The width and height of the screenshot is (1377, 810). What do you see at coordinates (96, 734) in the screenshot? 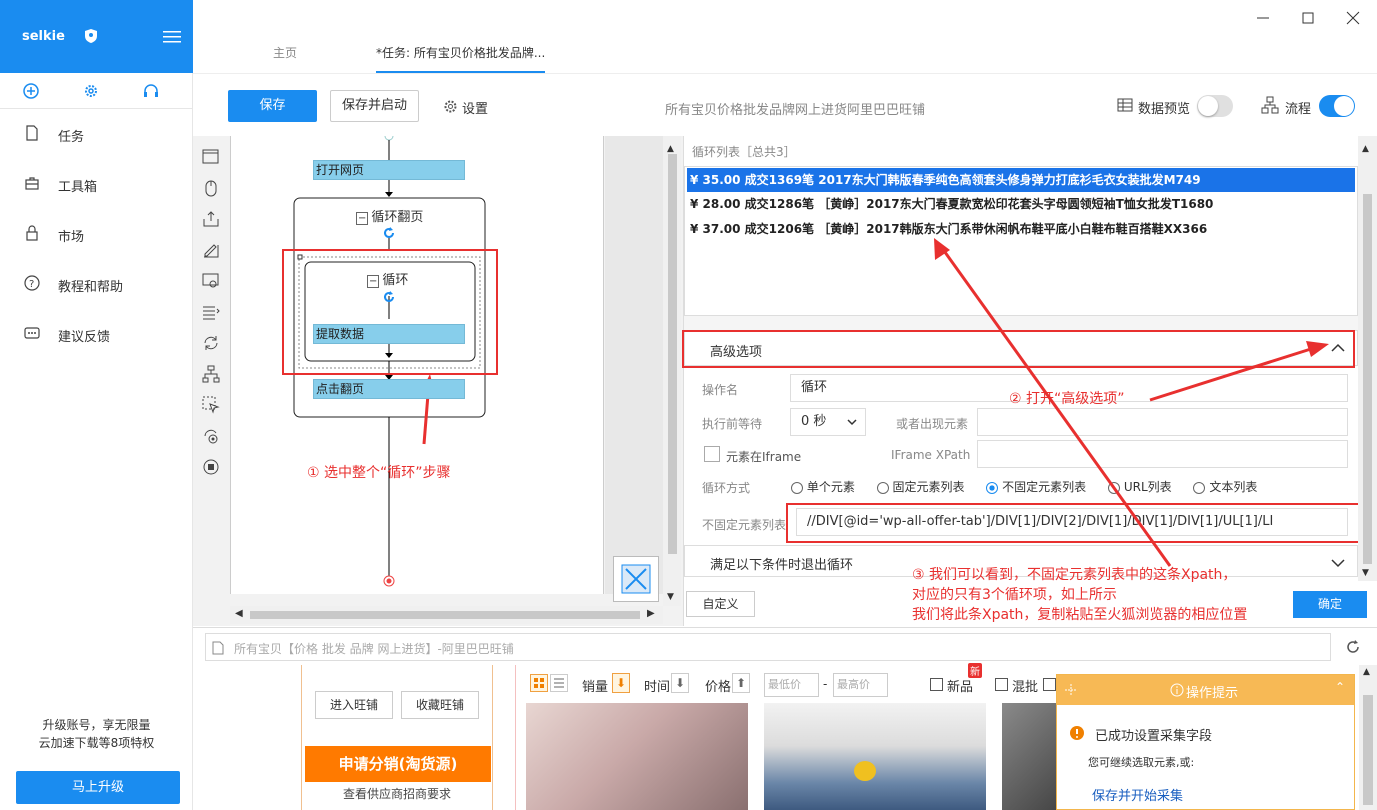
I see `upgrade-text: 升级账号，享无限量 云加速下载等8项特权` at bounding box center [96, 734].